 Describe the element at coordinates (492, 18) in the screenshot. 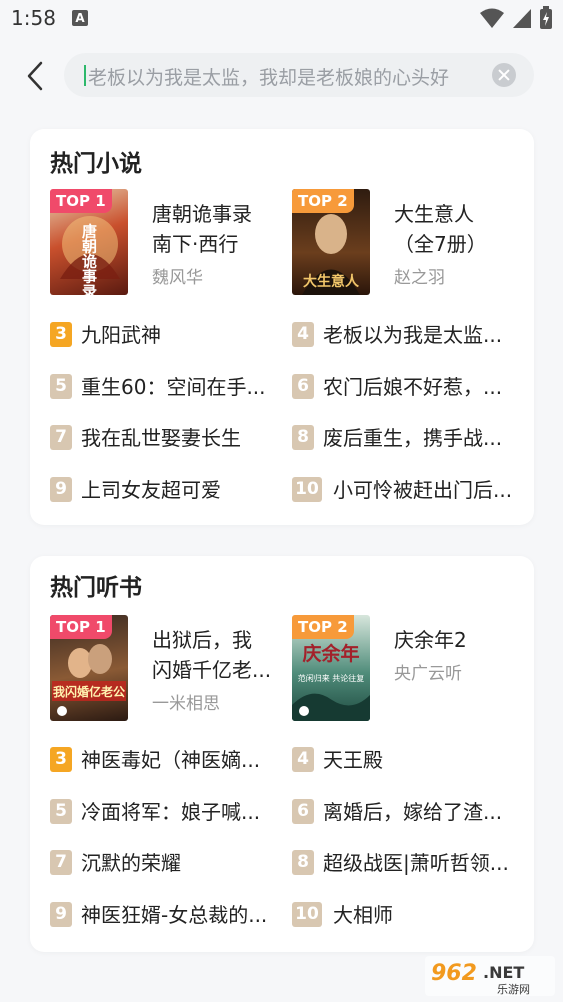

I see `wifi-icon` at that location.